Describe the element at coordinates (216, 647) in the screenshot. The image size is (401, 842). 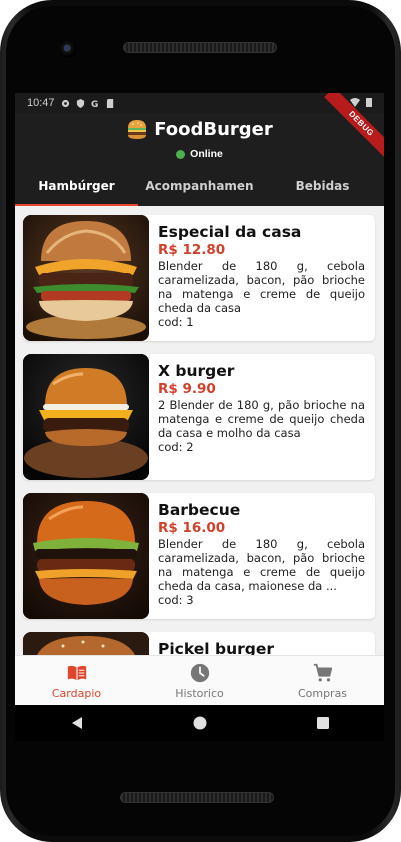
I see `product-name: Pickel burger` at that location.